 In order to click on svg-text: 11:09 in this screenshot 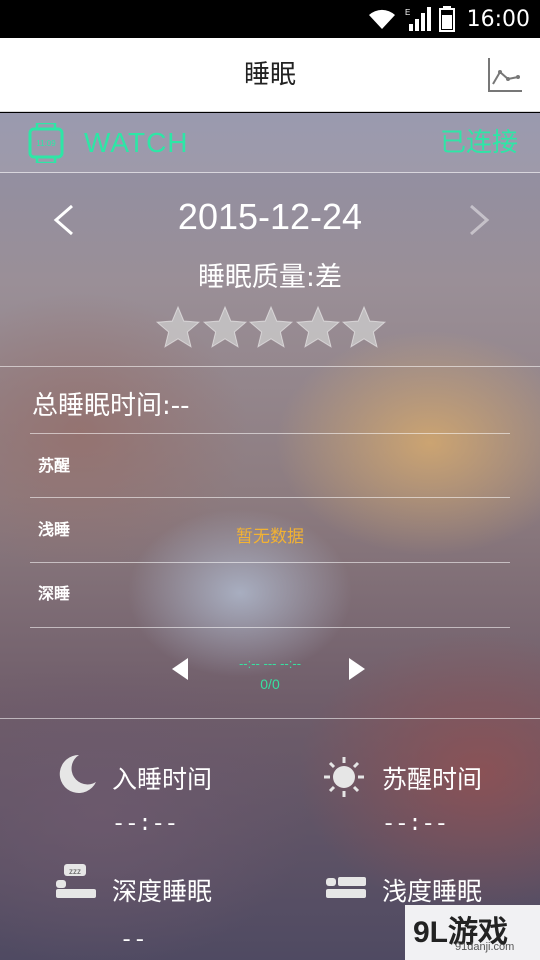, I will do `click(46, 143)`.